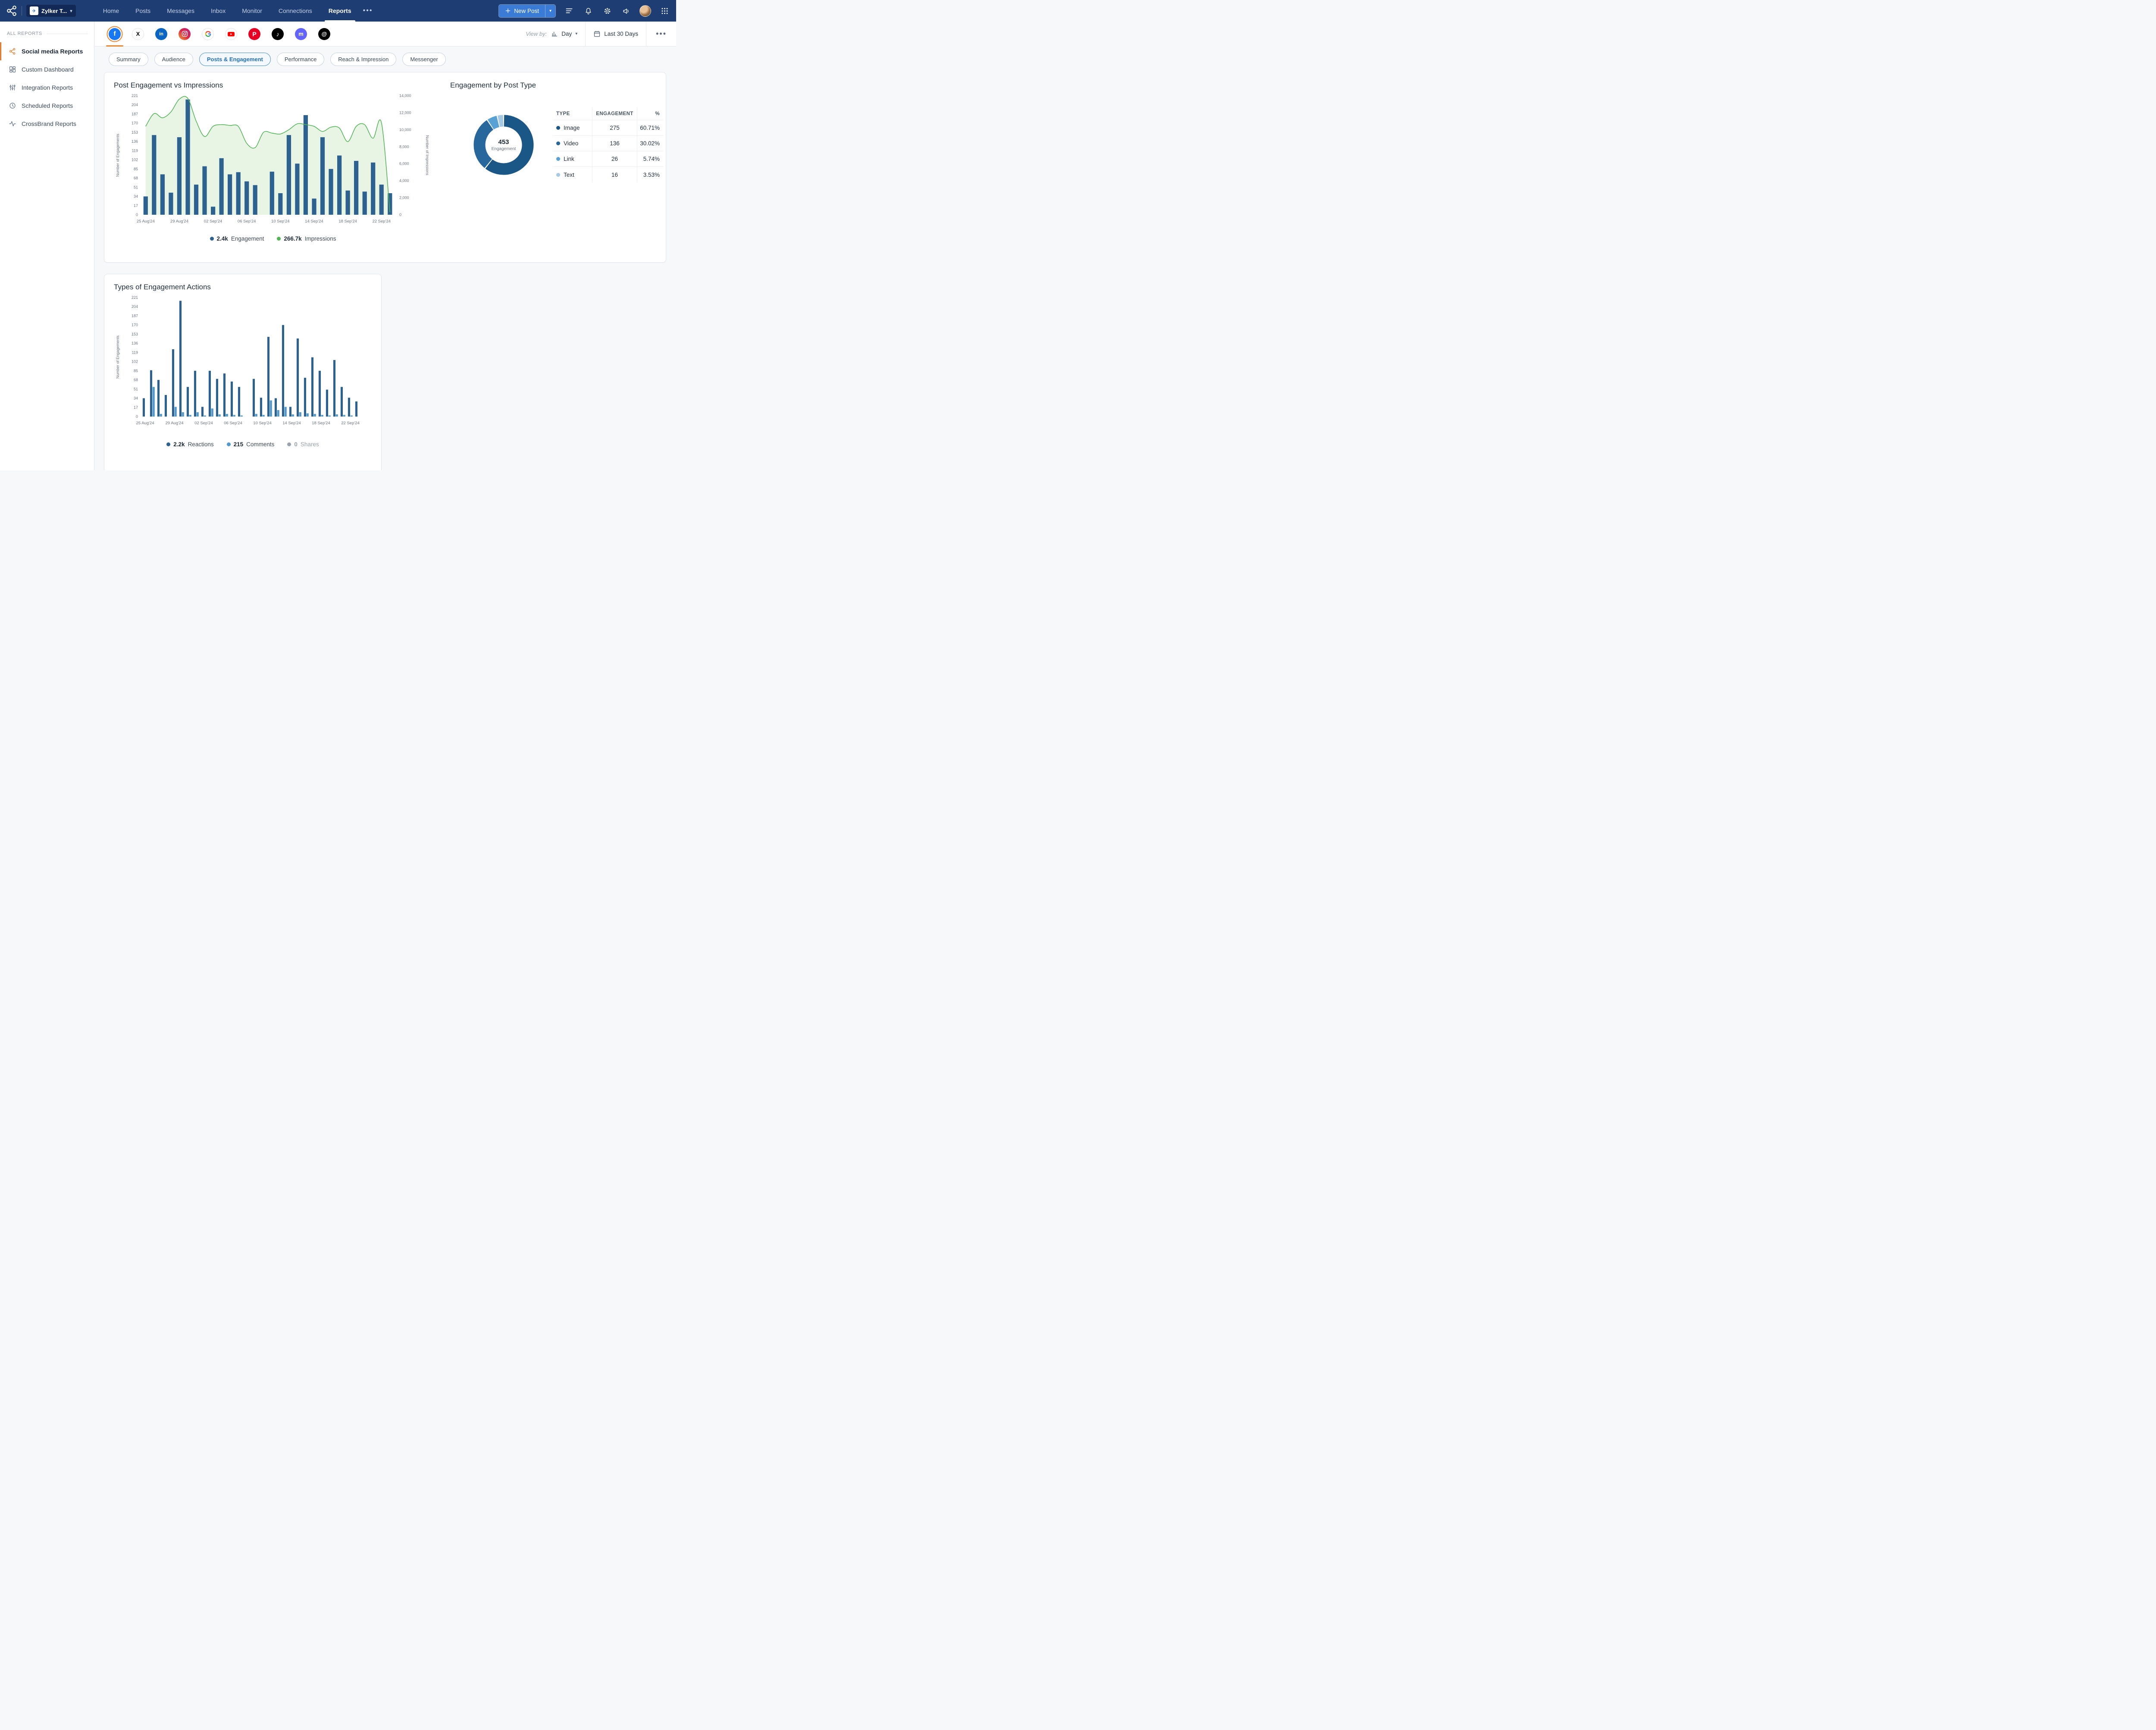 This screenshot has height=1730, width=2156. What do you see at coordinates (136, 380) in the screenshot?
I see `svg-text: 68` at bounding box center [136, 380].